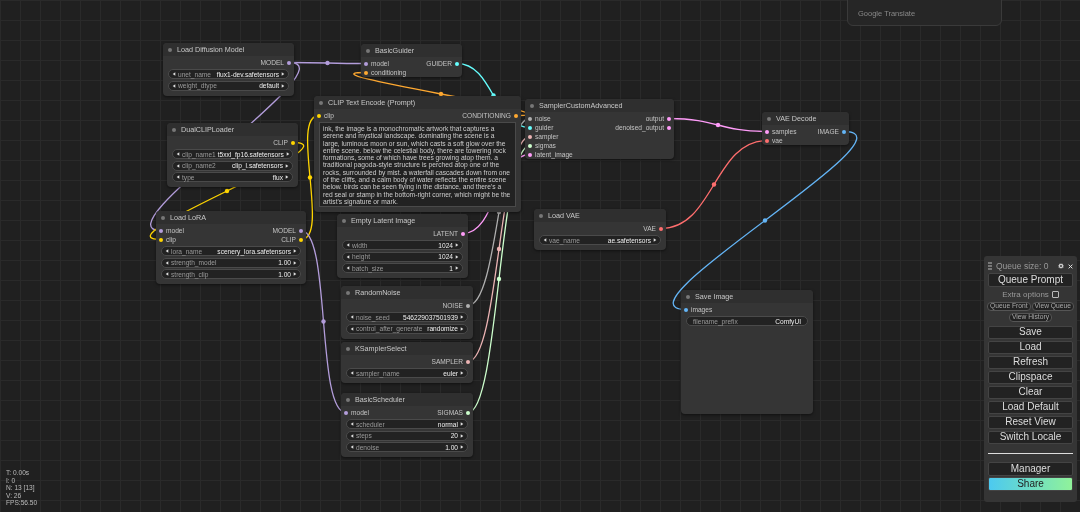  I want to click on extra-options-label: Extra options, so click(1025, 294).